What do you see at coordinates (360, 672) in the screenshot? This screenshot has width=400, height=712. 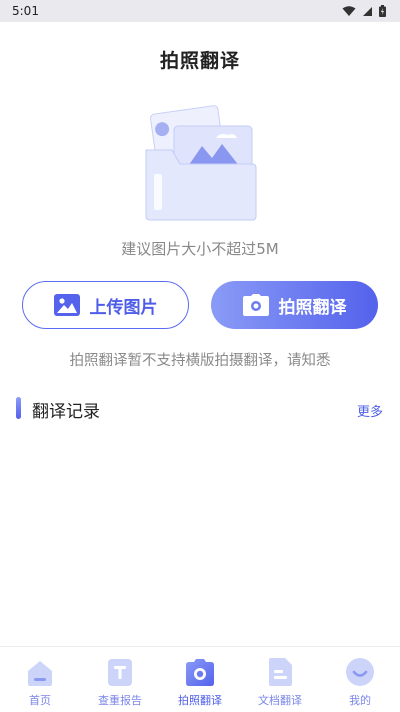 I see `smile-icon` at bounding box center [360, 672].